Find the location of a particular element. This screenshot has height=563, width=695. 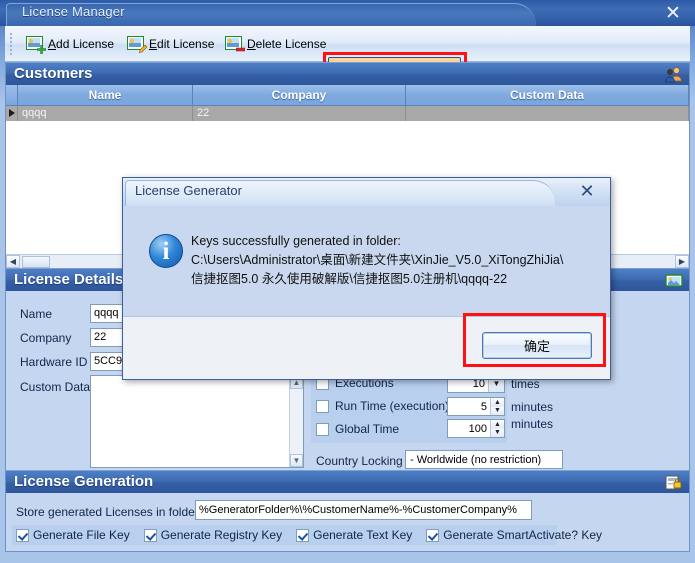

row-selector is located at coordinates (12, 113).